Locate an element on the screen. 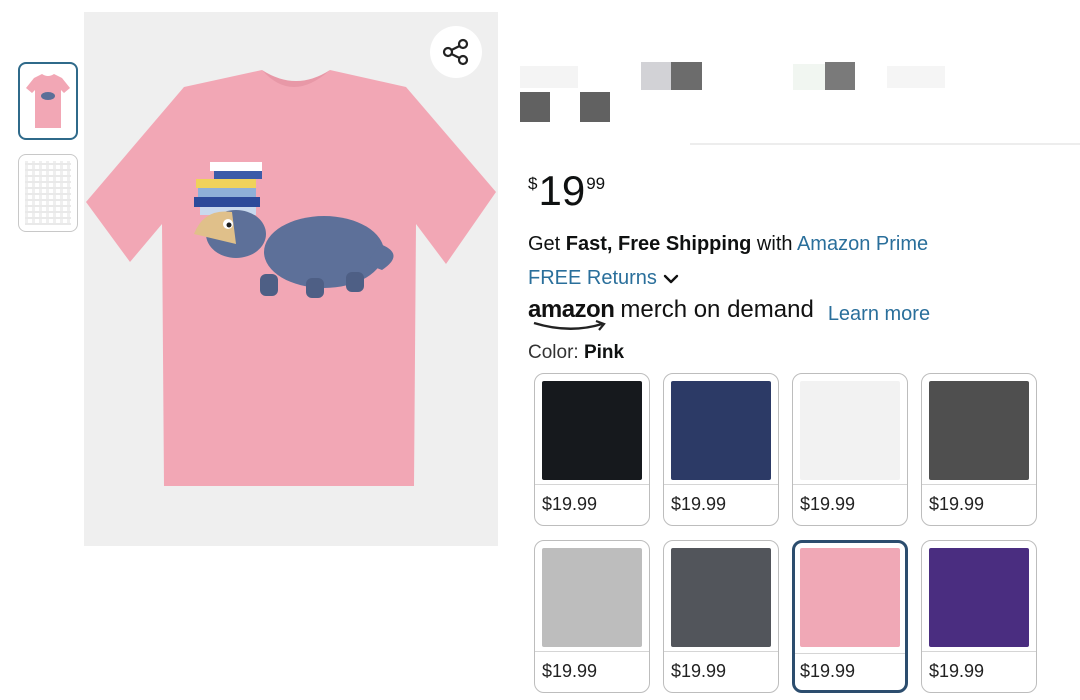  color-label-prefix: Color: is located at coordinates (556, 352).